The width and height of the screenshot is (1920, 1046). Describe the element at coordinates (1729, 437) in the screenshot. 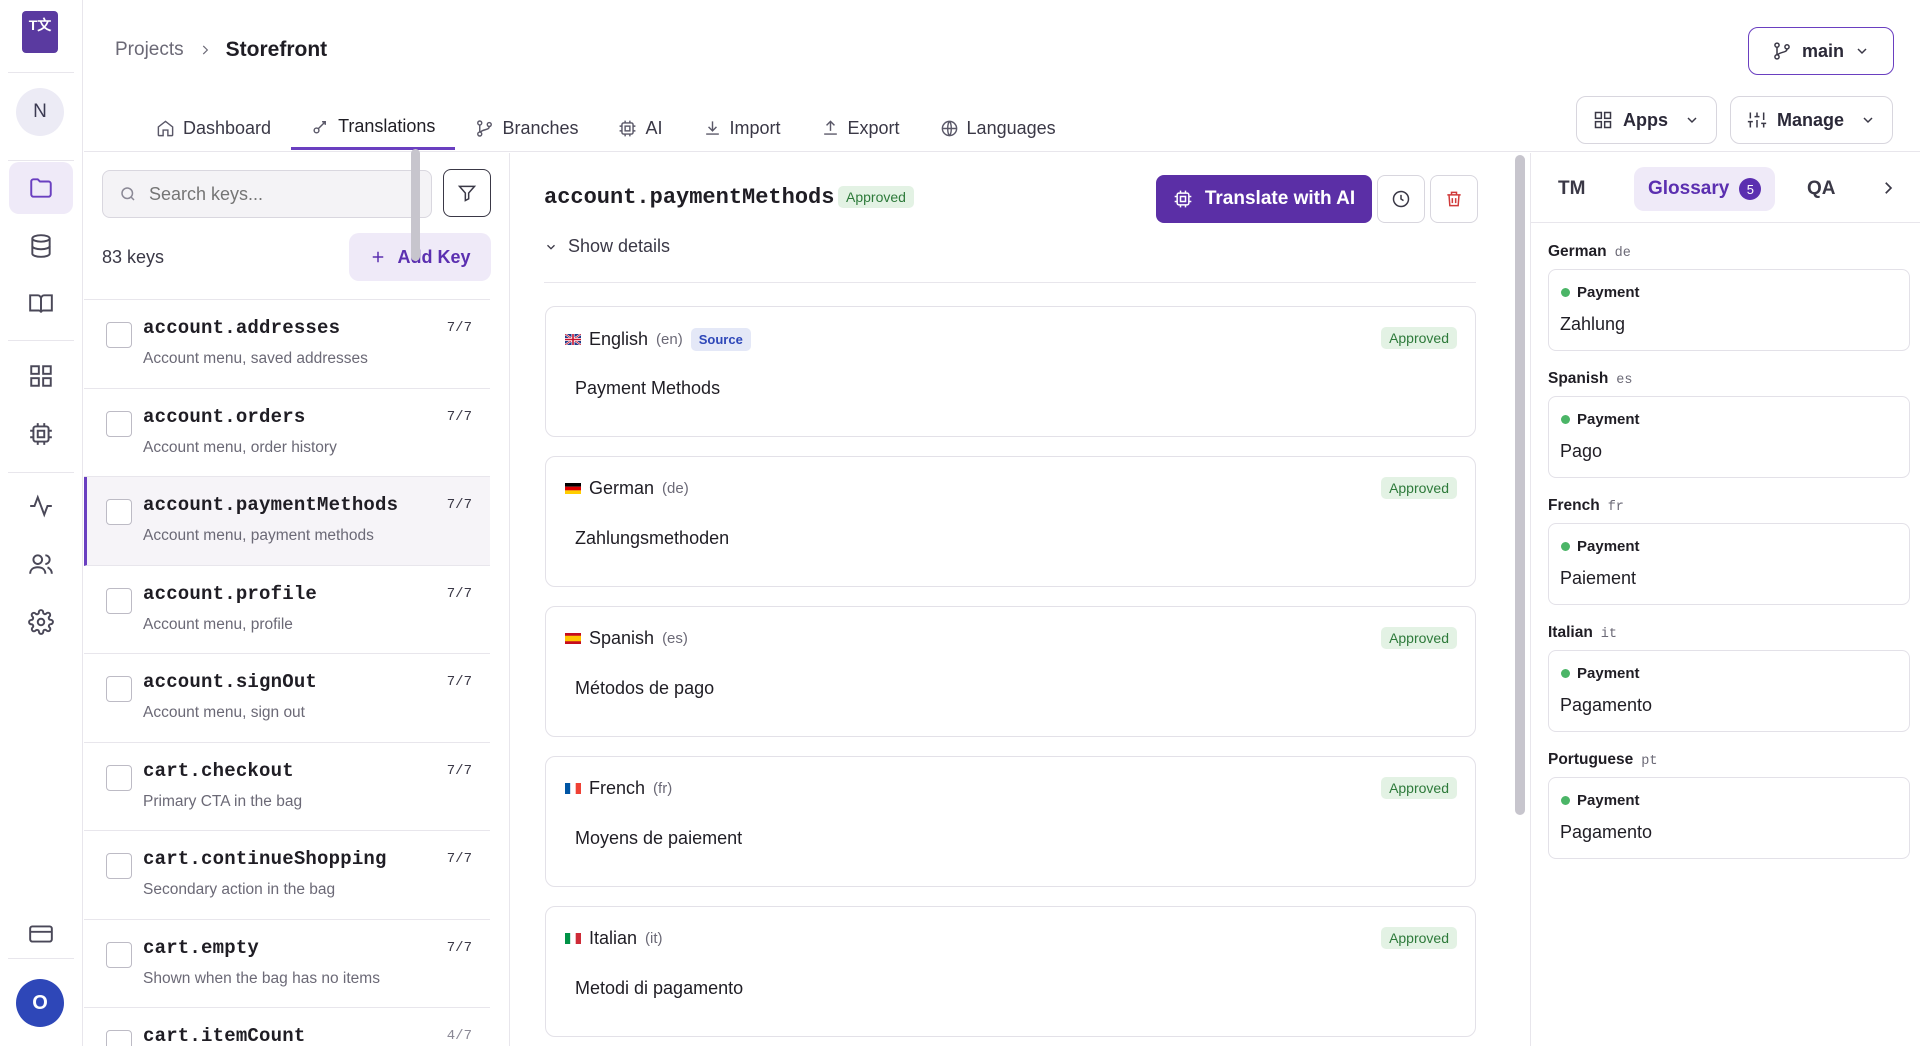

I see `glossary-card: Payment Pago` at that location.